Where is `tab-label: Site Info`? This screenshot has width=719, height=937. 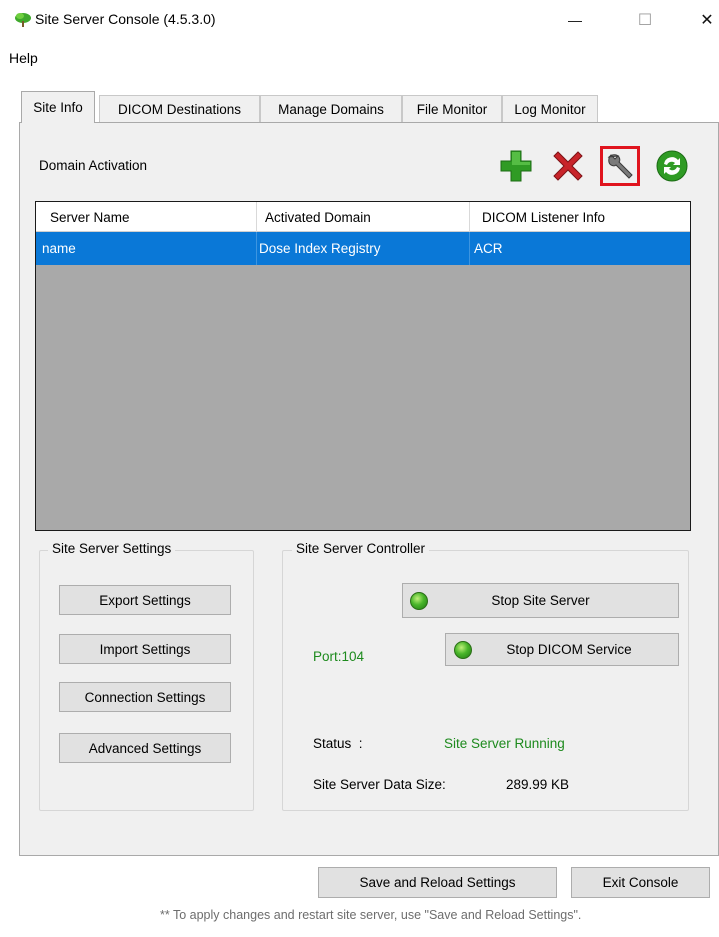
tab-label: Site Info is located at coordinates (58, 107).